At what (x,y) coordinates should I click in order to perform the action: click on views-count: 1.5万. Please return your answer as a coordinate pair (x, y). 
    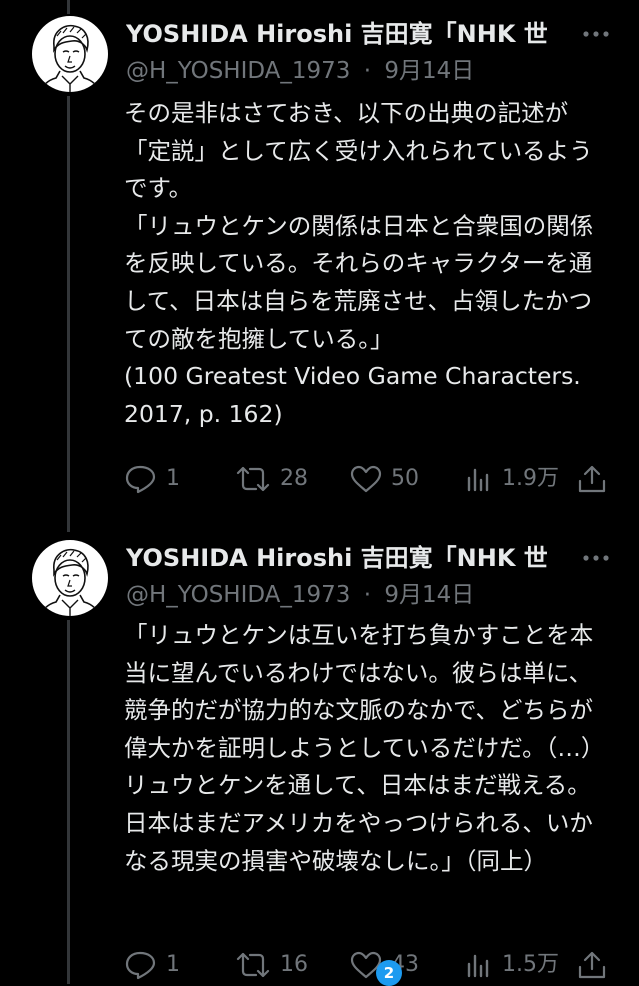
    Looking at the image, I should click on (530, 964).